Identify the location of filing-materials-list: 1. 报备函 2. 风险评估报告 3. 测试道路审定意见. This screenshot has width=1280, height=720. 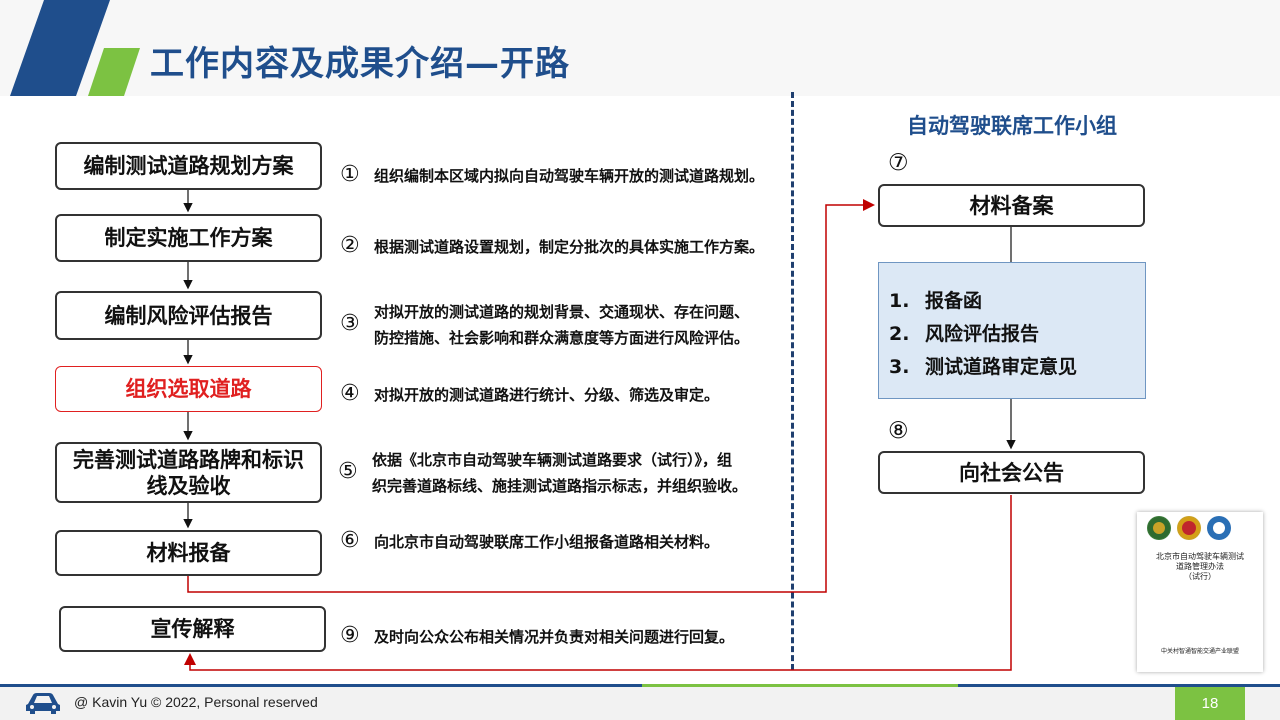
(1012, 330).